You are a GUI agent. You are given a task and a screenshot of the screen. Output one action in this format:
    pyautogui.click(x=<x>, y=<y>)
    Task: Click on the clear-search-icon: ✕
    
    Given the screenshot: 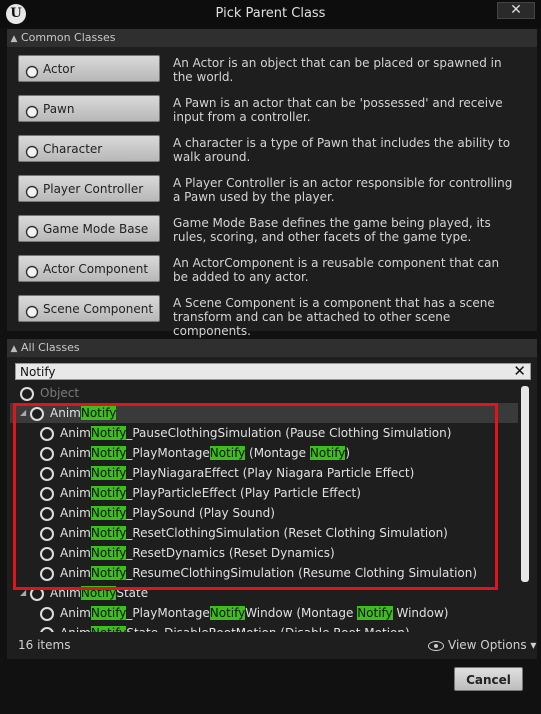 What is the action you would take?
    pyautogui.click(x=519, y=371)
    